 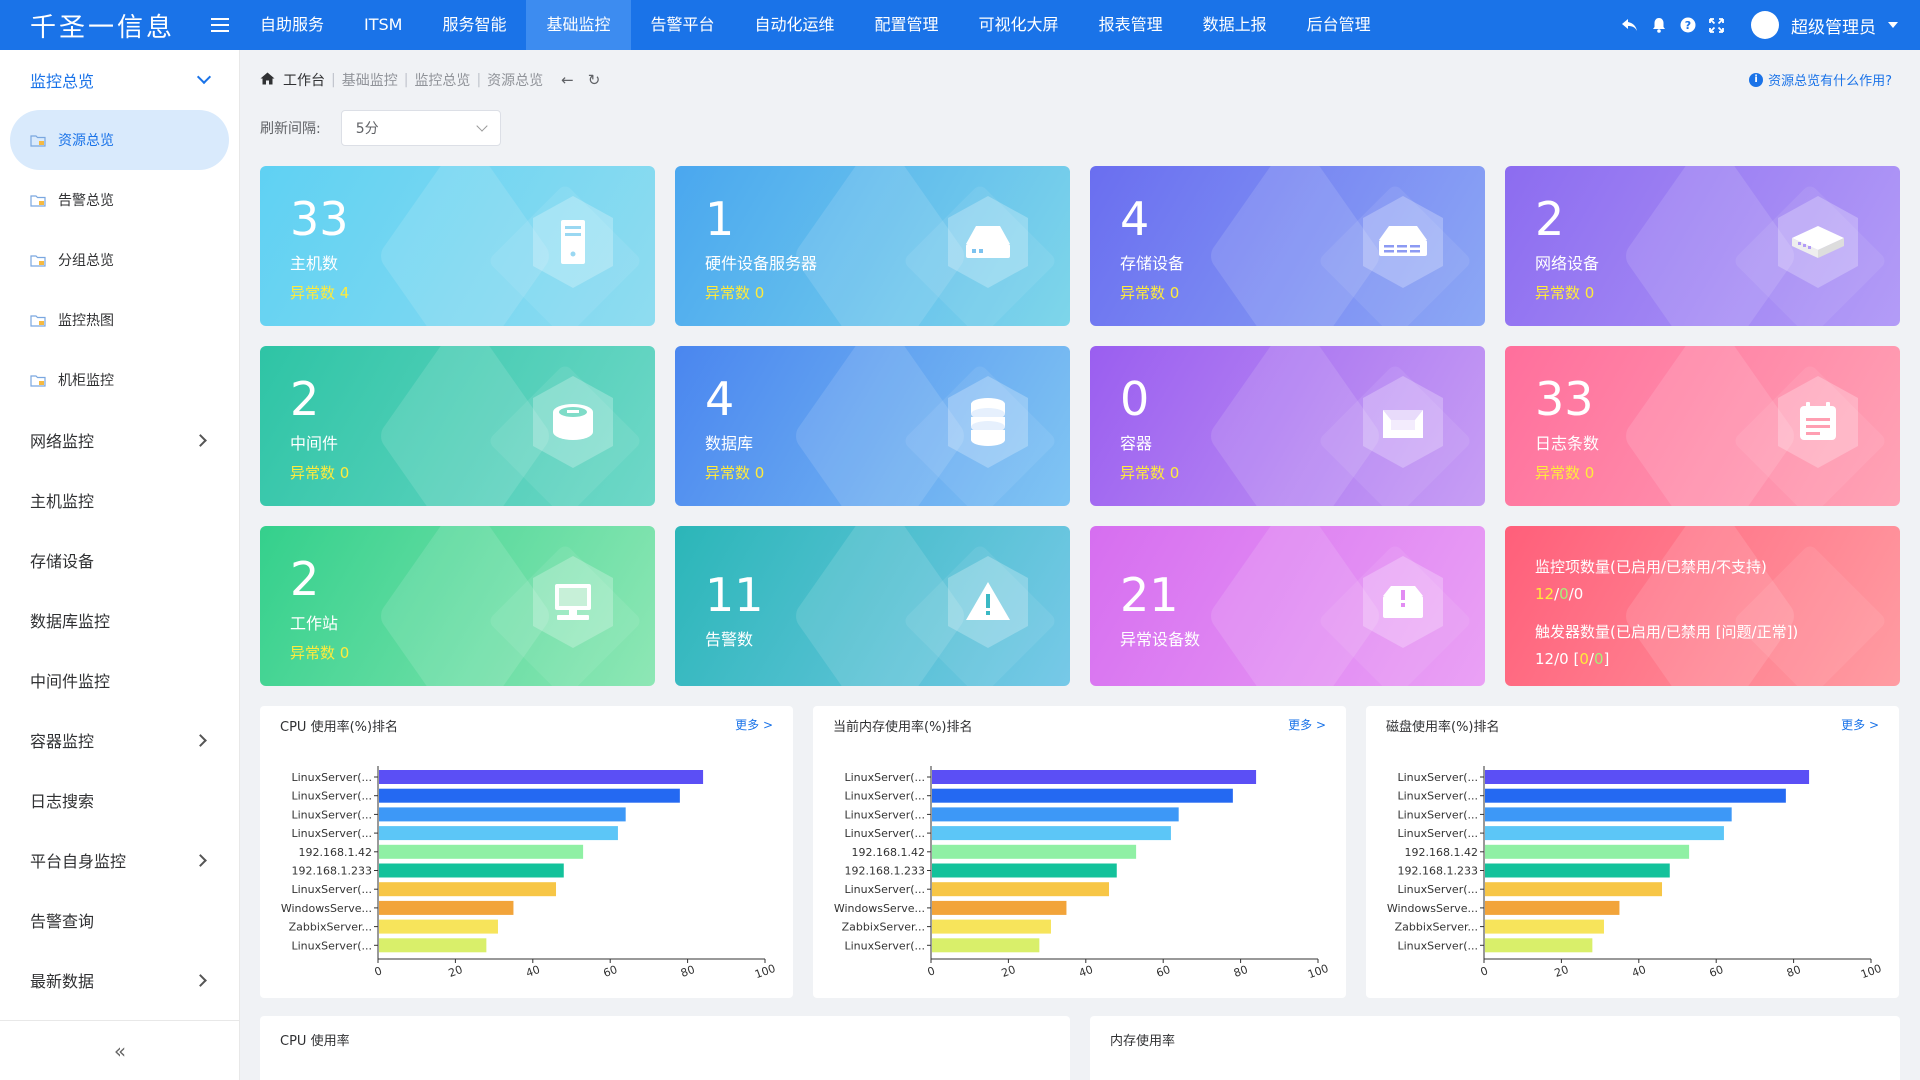 What do you see at coordinates (1339, 25) in the screenshot?
I see `nav-item-admin: 后台管理` at bounding box center [1339, 25].